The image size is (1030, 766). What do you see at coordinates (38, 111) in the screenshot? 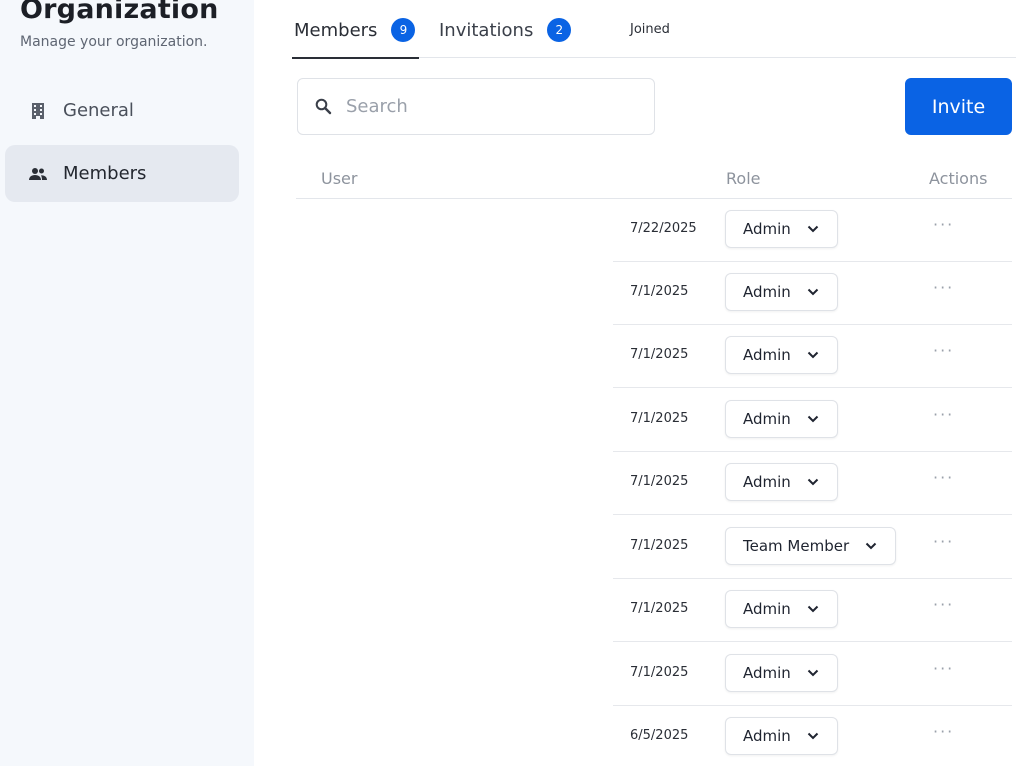
I see `building-icon` at bounding box center [38, 111].